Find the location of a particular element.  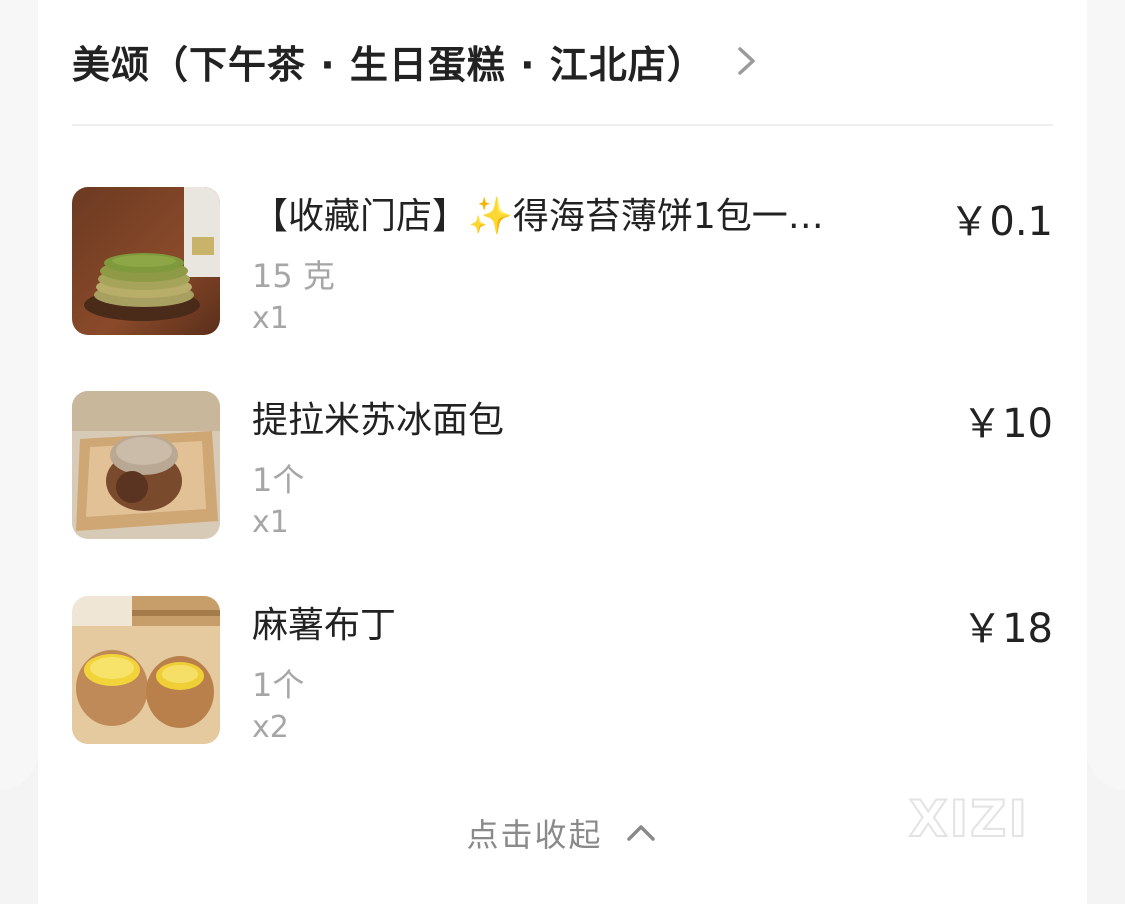

order-item: 提拉米苏冰面包 ￥10 1个 x1 is located at coordinates (562, 466).